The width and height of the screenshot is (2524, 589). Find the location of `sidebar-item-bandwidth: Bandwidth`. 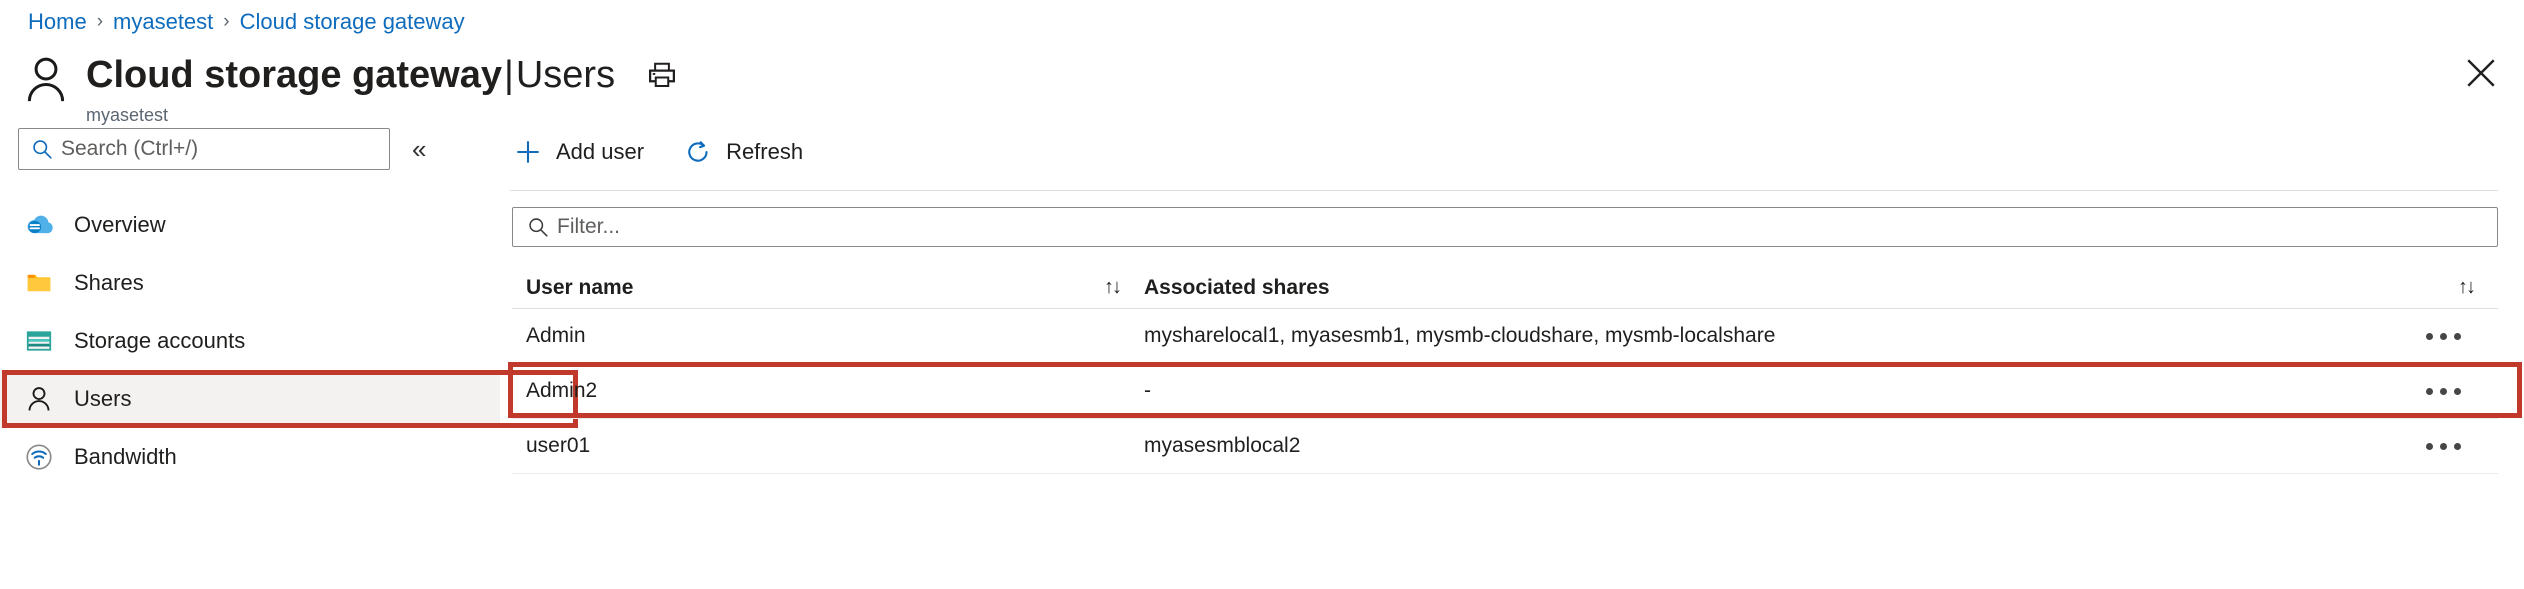

sidebar-item-bandwidth: Bandwidth is located at coordinates (250, 457).